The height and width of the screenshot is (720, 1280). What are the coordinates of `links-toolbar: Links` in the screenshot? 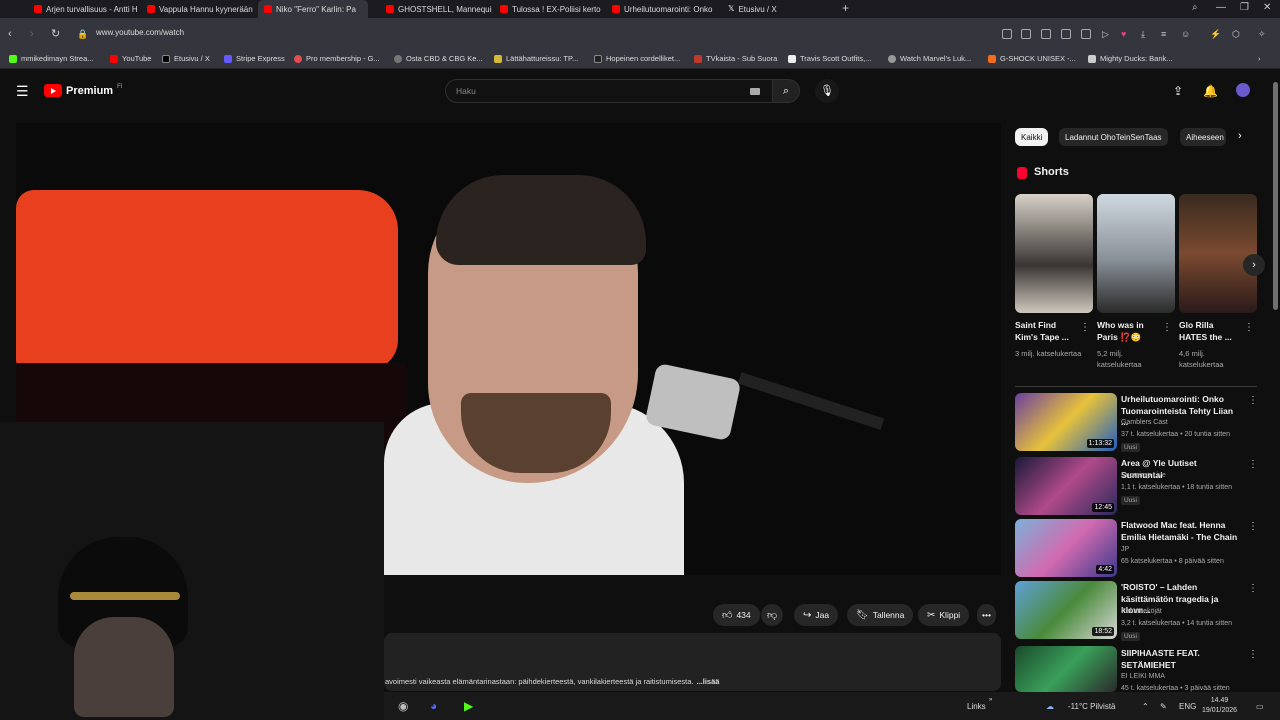 It's located at (976, 706).